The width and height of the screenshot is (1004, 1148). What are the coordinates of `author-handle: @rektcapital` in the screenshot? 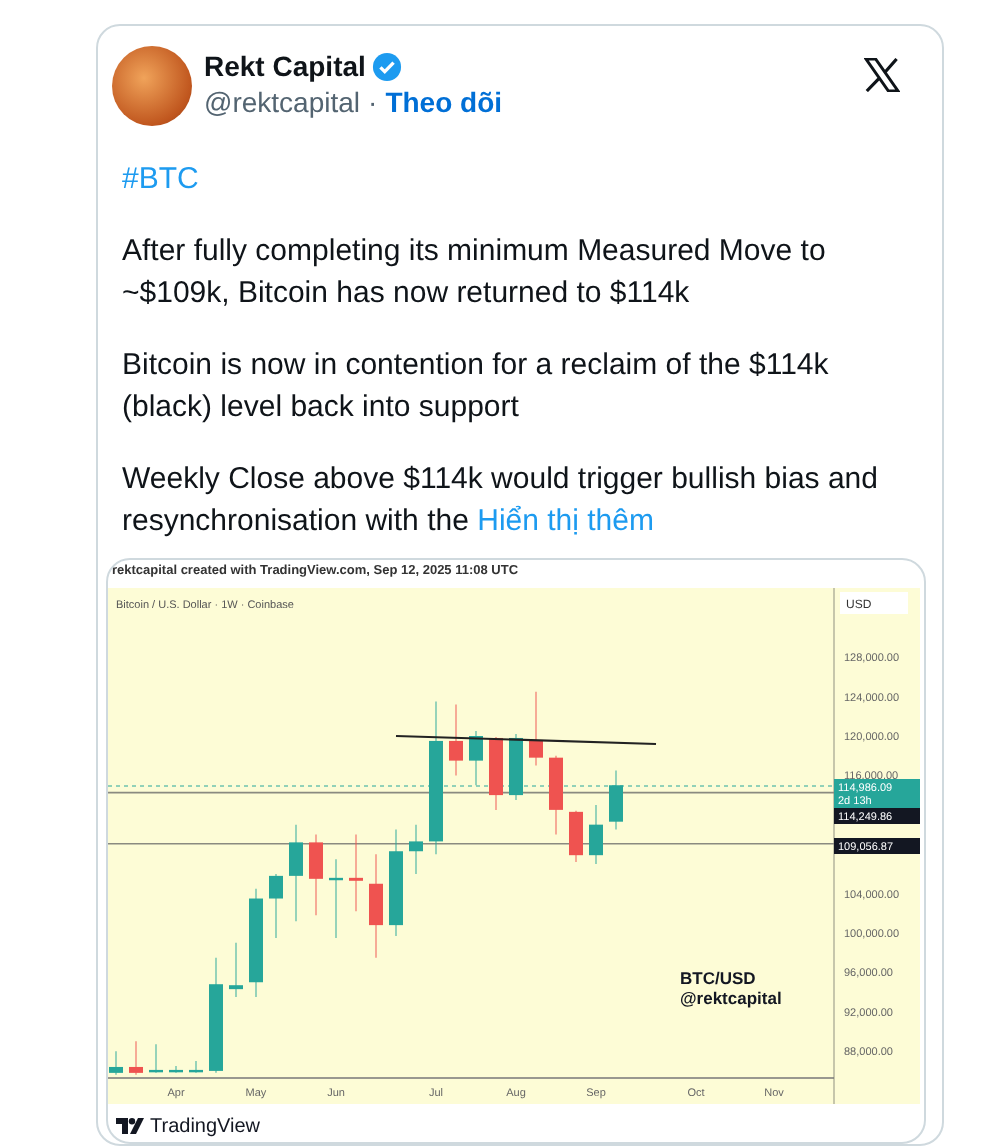 It's located at (282, 102).